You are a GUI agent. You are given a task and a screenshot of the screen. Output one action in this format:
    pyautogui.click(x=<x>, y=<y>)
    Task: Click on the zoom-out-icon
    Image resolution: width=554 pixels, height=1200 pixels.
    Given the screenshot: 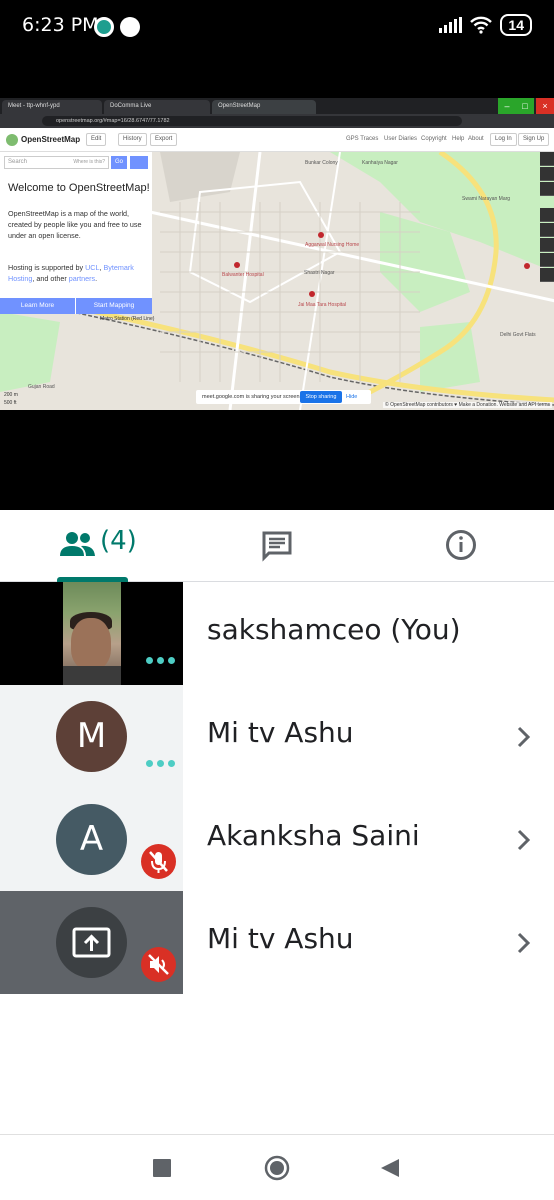 What is the action you would take?
    pyautogui.click(x=547, y=174)
    